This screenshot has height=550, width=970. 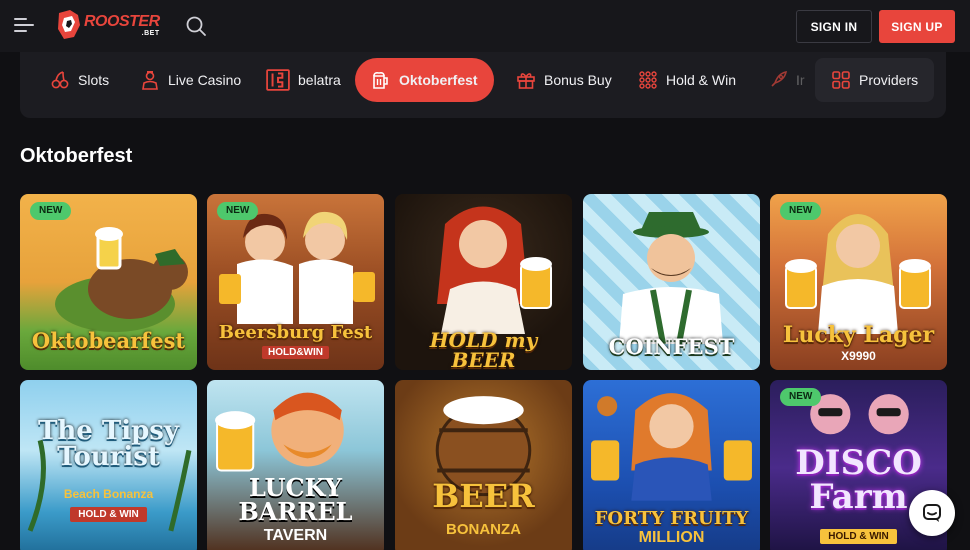 What do you see at coordinates (108, 514) in the screenshot?
I see `game-badge-label: HOLD & WIN` at bounding box center [108, 514].